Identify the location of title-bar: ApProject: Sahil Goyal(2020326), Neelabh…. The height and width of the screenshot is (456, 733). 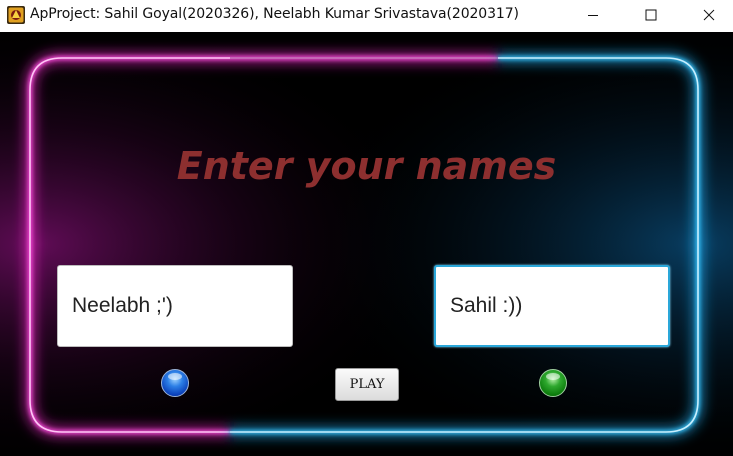
(366, 16).